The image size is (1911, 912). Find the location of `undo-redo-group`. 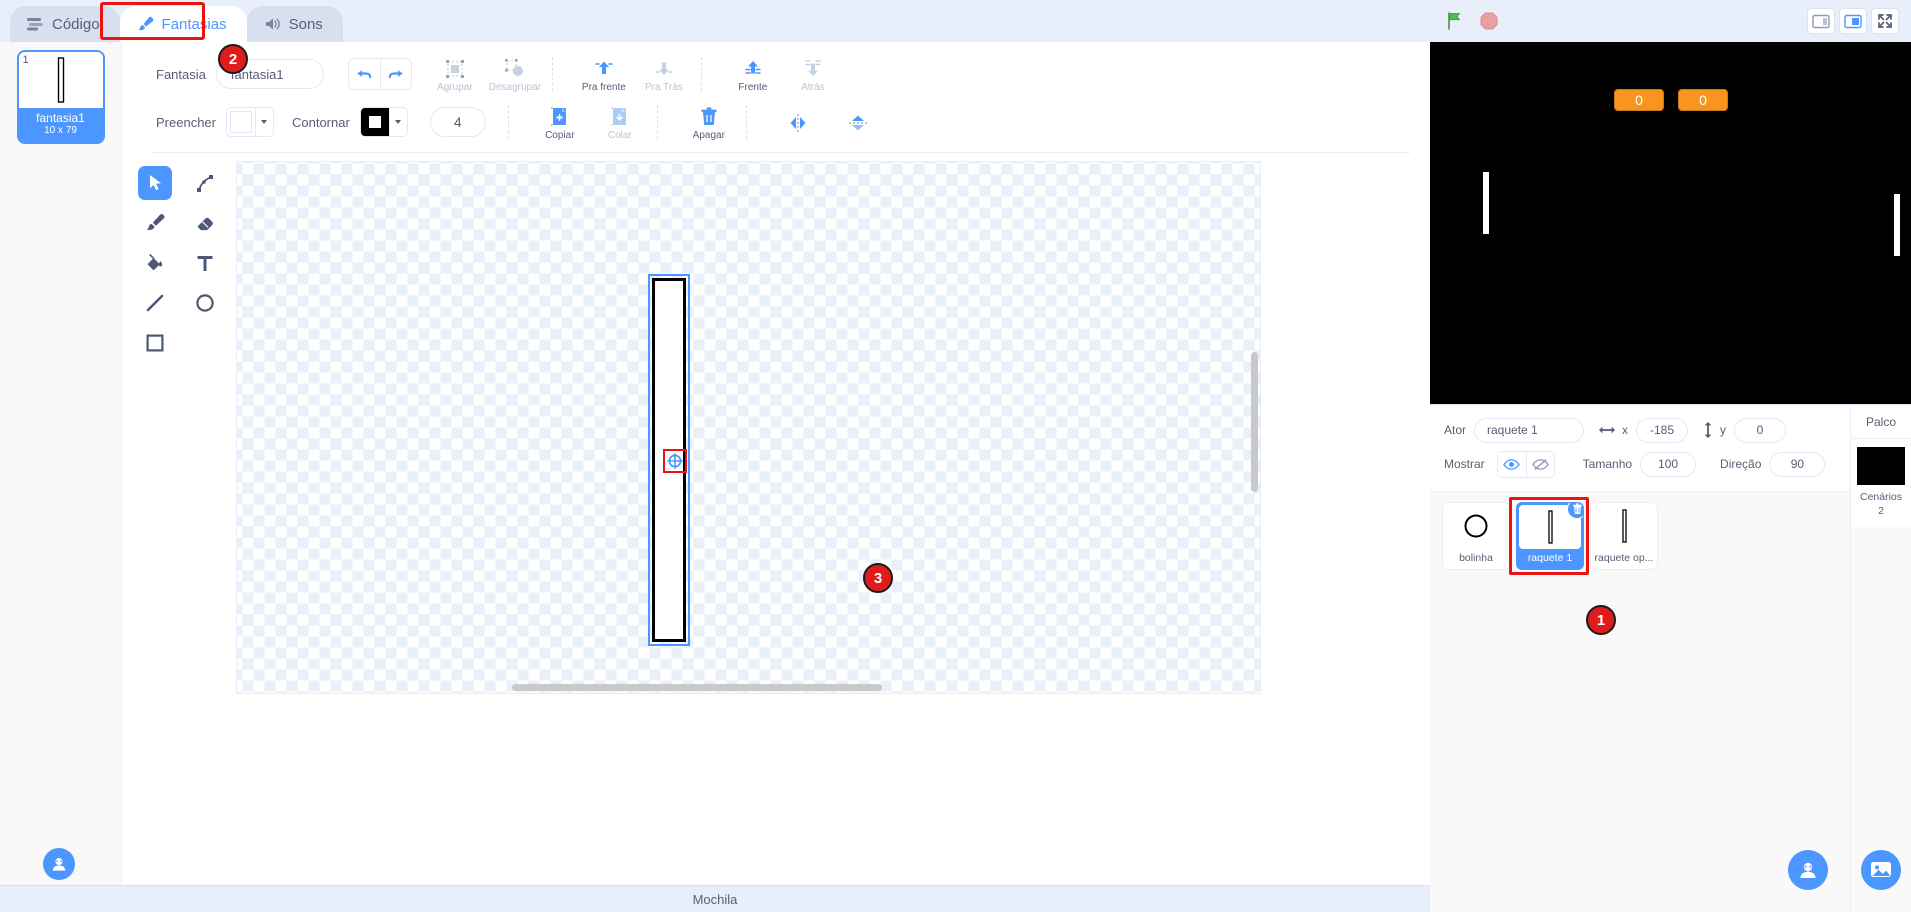

undo-redo-group is located at coordinates (379, 74).